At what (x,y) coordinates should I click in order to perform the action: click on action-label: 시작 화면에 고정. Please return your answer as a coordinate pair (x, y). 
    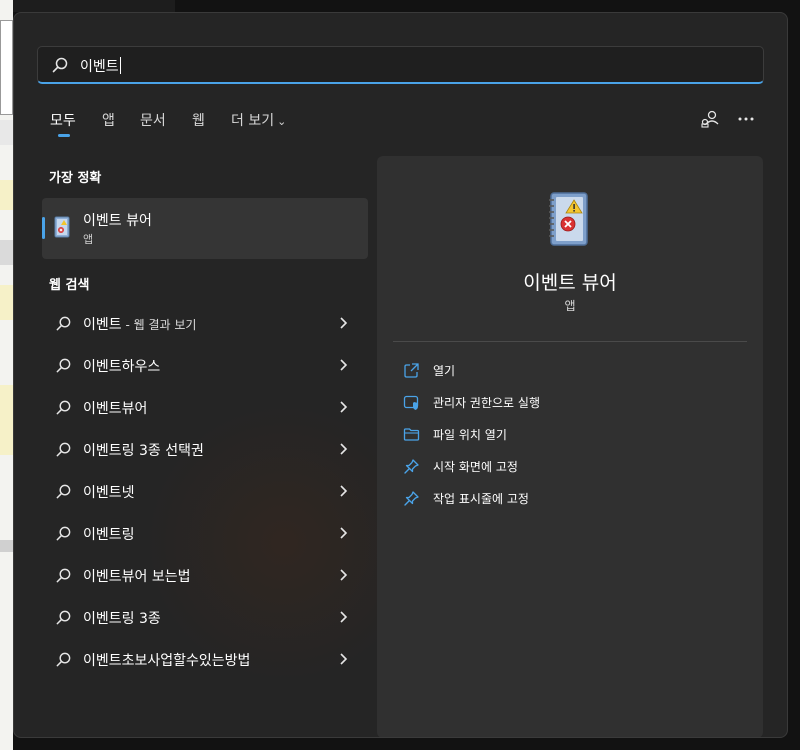
    Looking at the image, I should click on (475, 467).